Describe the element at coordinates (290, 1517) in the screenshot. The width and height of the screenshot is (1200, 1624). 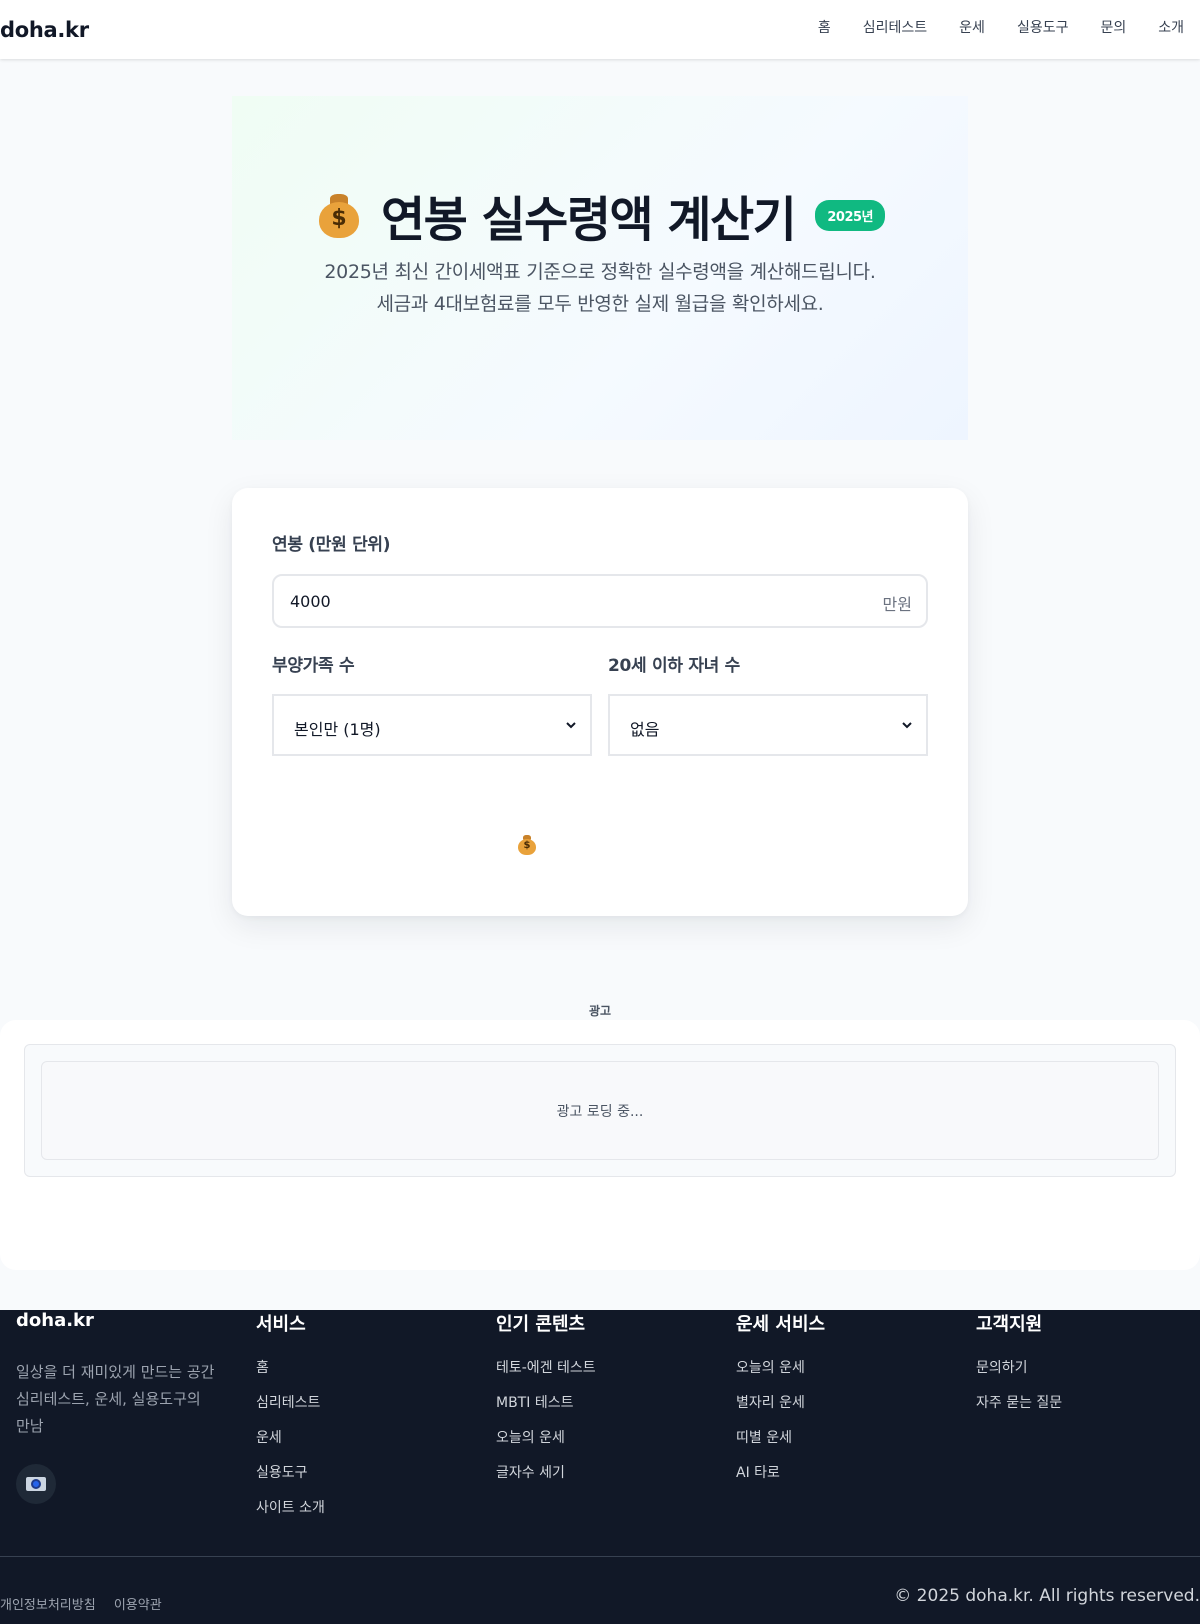
I see `footer-link: 사이트 소개` at that location.